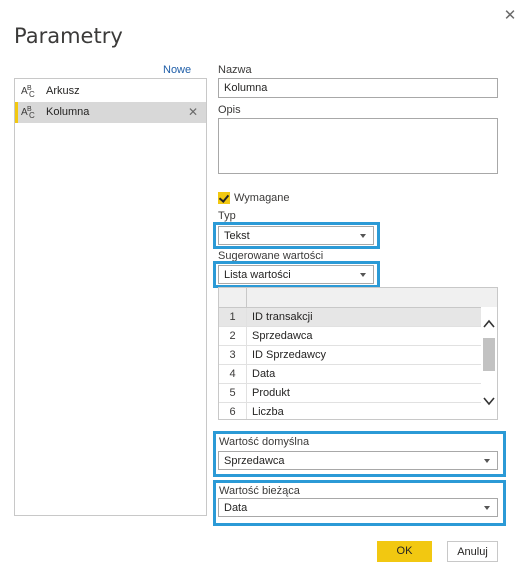 This screenshot has height=573, width=526. I want to click on parameter-item-arkusz: ABC Arkusz, so click(110, 91).